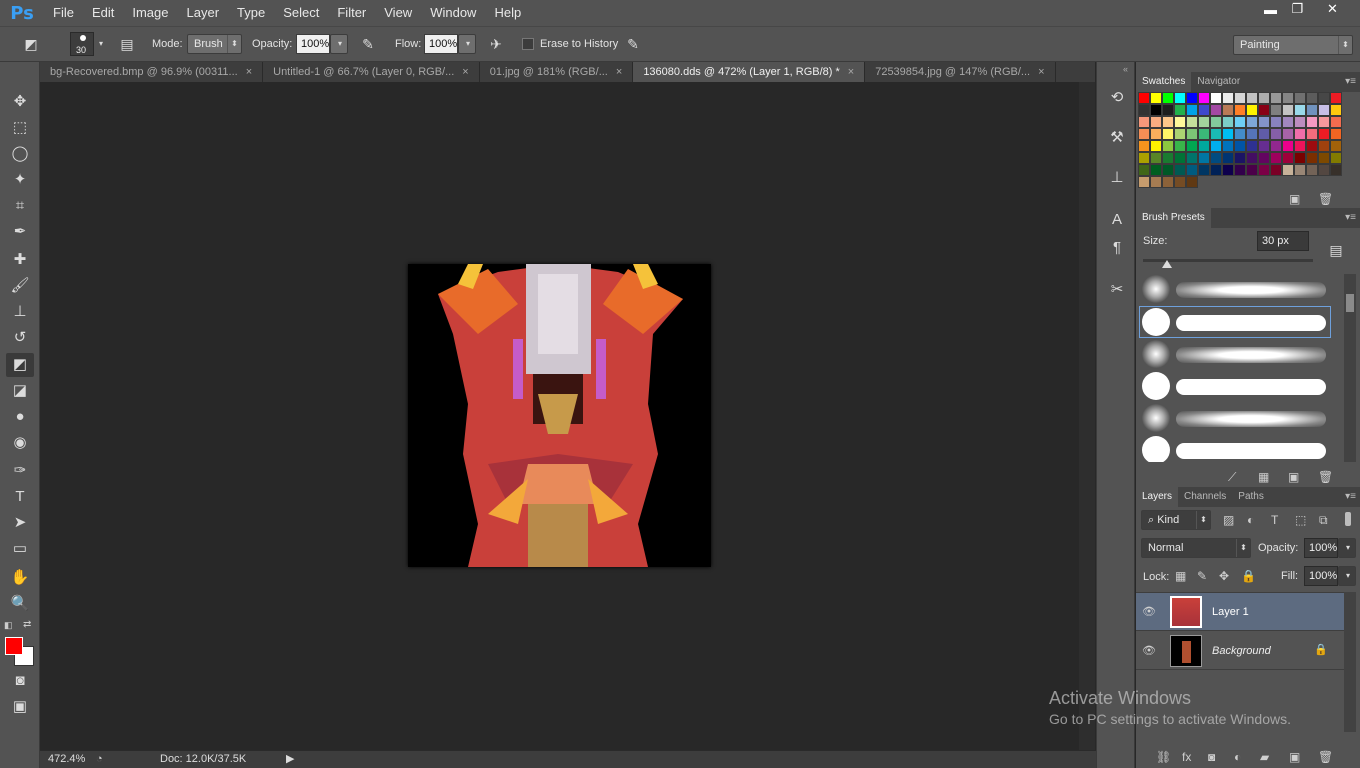 The image size is (1360, 768). Describe the element at coordinates (27, 624) in the screenshot. I see `swap-colors-icon: ⇄` at that location.